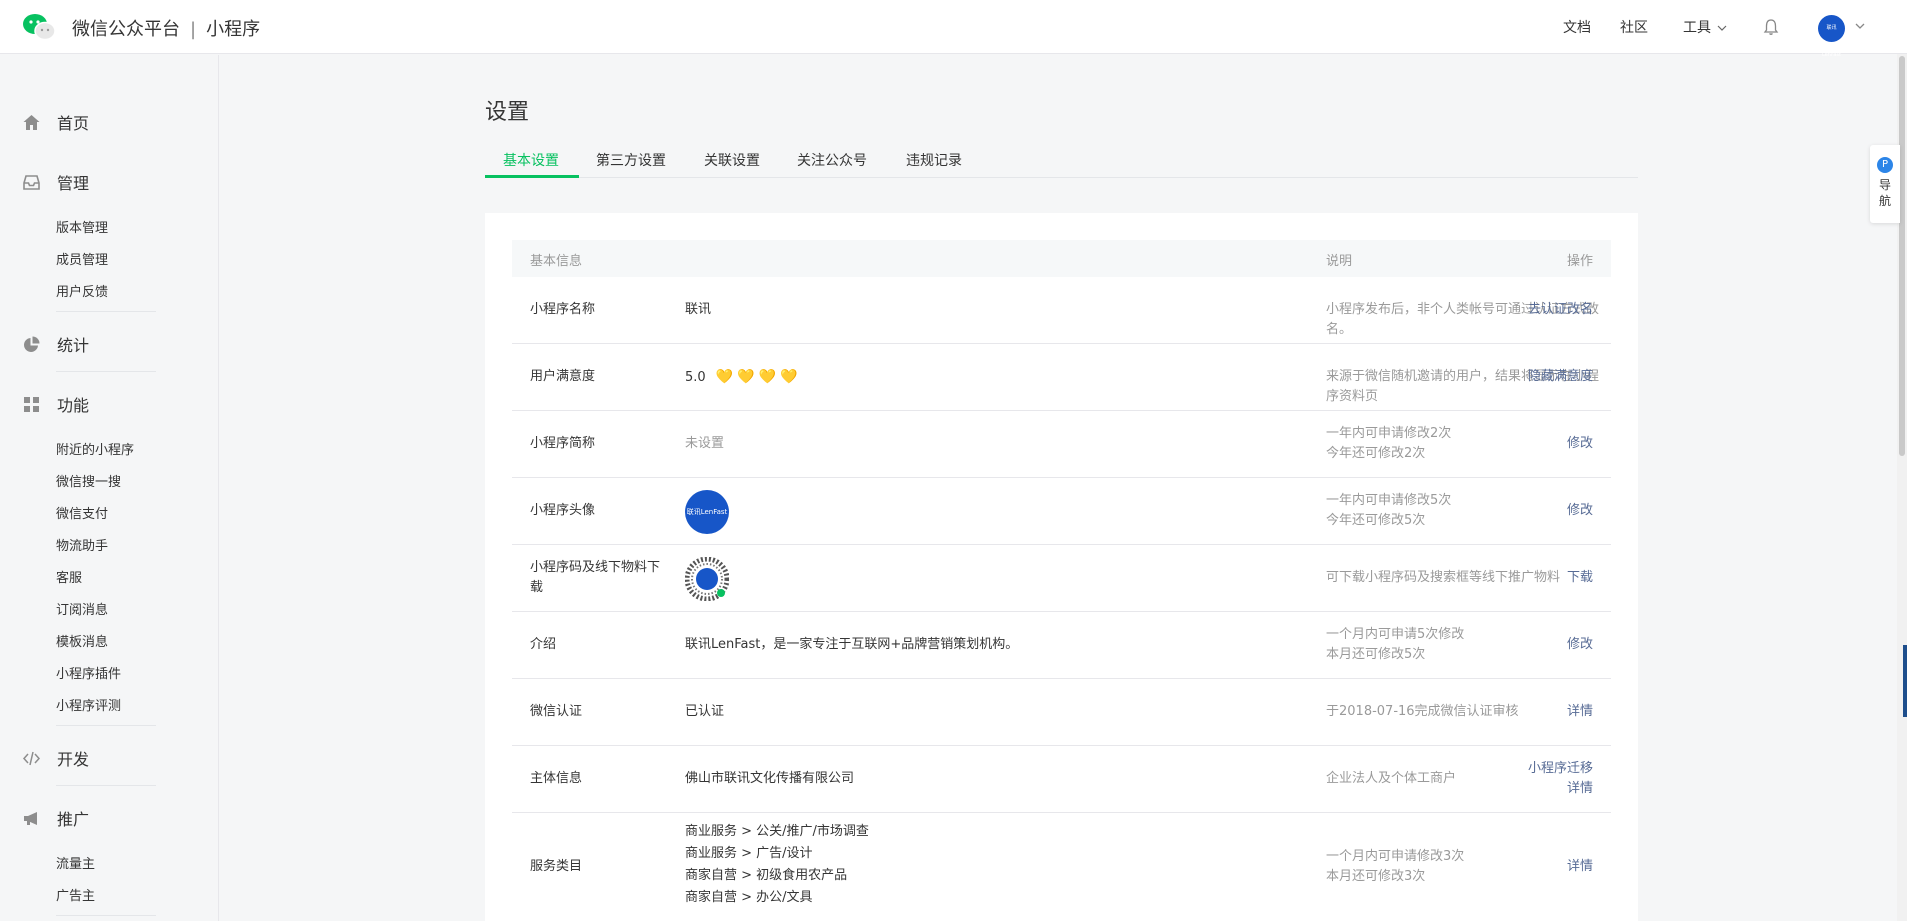 The width and height of the screenshot is (1907, 921). Describe the element at coordinates (1580, 511) in the screenshot. I see `edit-avatar-link: 修改` at that location.